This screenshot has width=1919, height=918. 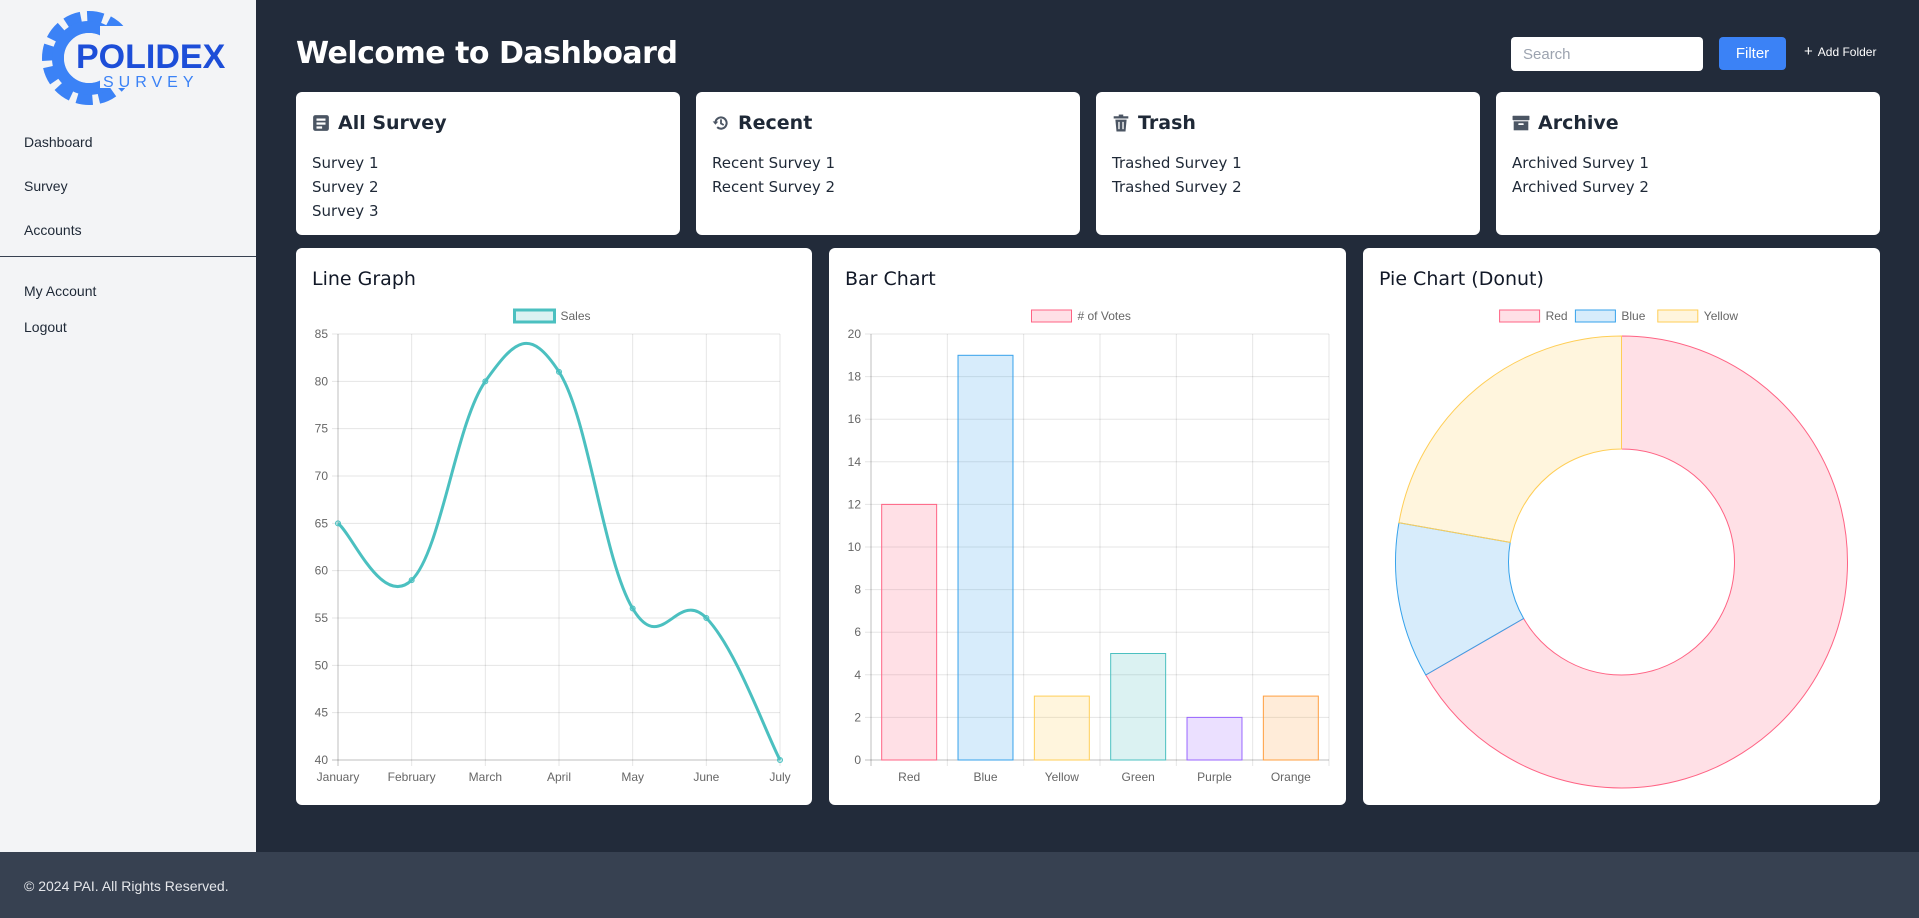 What do you see at coordinates (58, 142) in the screenshot?
I see `sidebar-item-dashboard: Dashboard` at bounding box center [58, 142].